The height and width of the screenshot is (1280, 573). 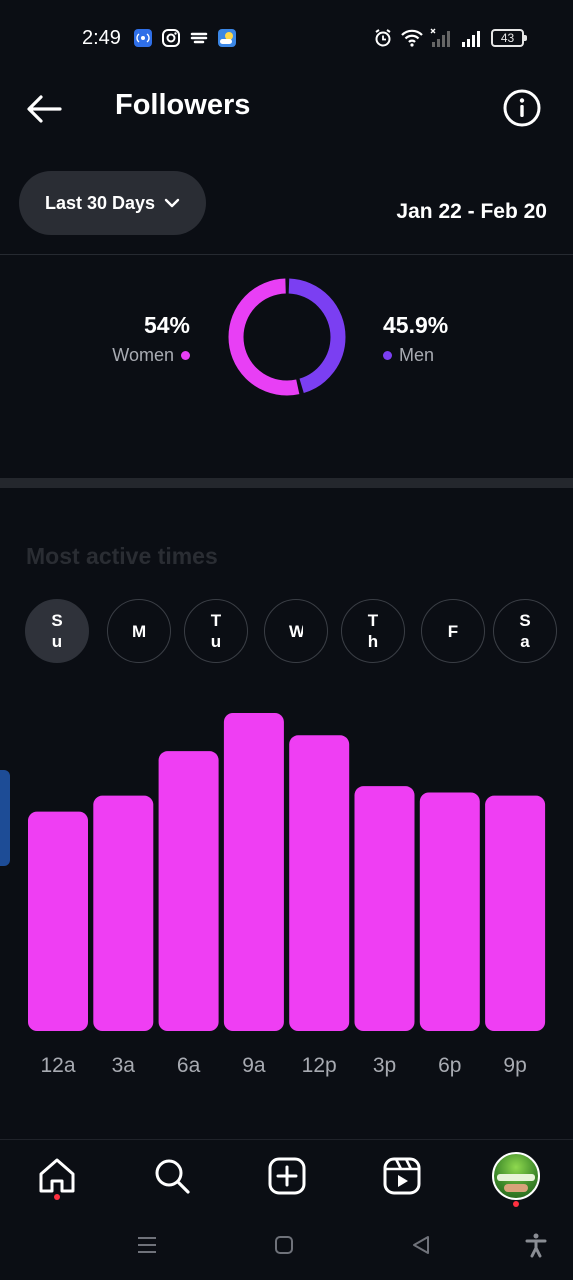 I want to click on menu-icon, so click(x=147, y=1245).